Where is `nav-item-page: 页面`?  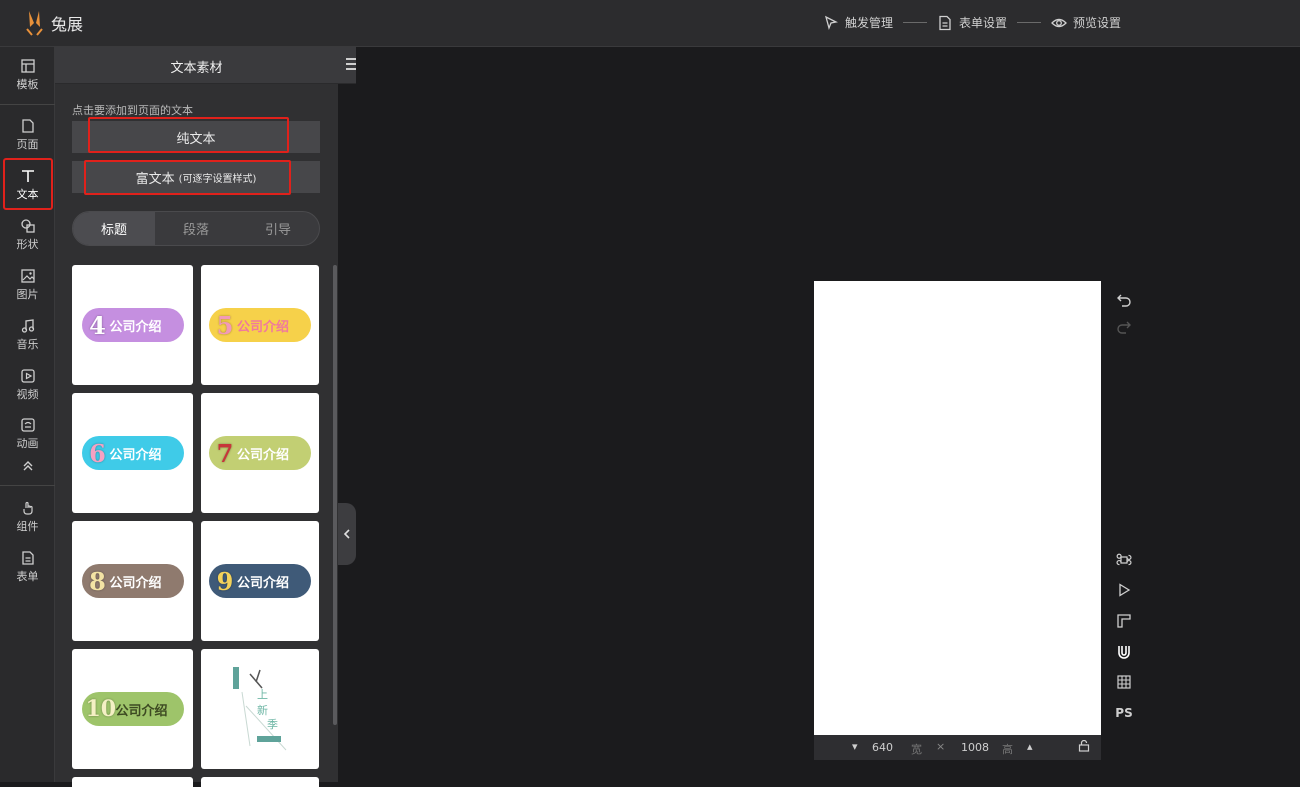 nav-item-page: 页面 is located at coordinates (27, 135).